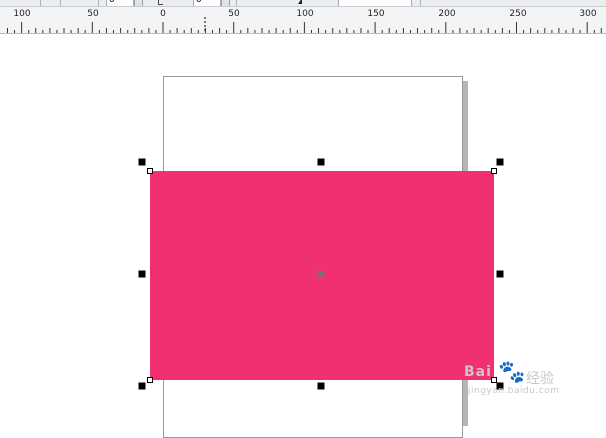 The width and height of the screenshot is (606, 438). What do you see at coordinates (447, 14) in the screenshot?
I see `ruler-label: 200` at bounding box center [447, 14].